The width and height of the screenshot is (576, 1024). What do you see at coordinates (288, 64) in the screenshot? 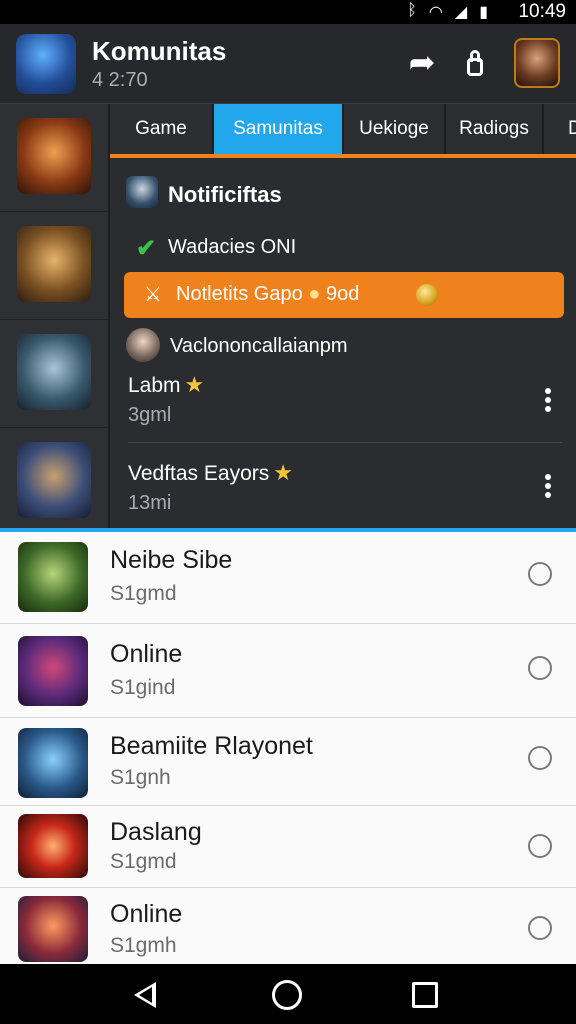
I see `app-header: Komunitas 4 2:70 ➦` at bounding box center [288, 64].